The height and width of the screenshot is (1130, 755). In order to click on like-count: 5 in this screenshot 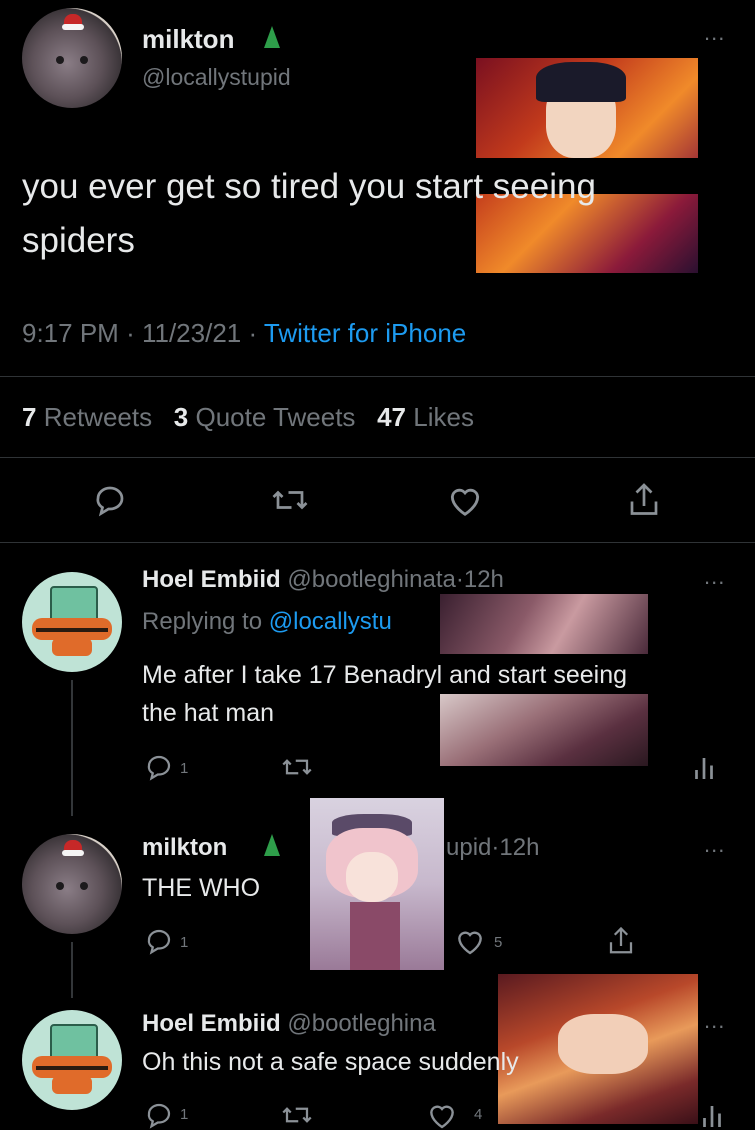, I will do `click(498, 942)`.